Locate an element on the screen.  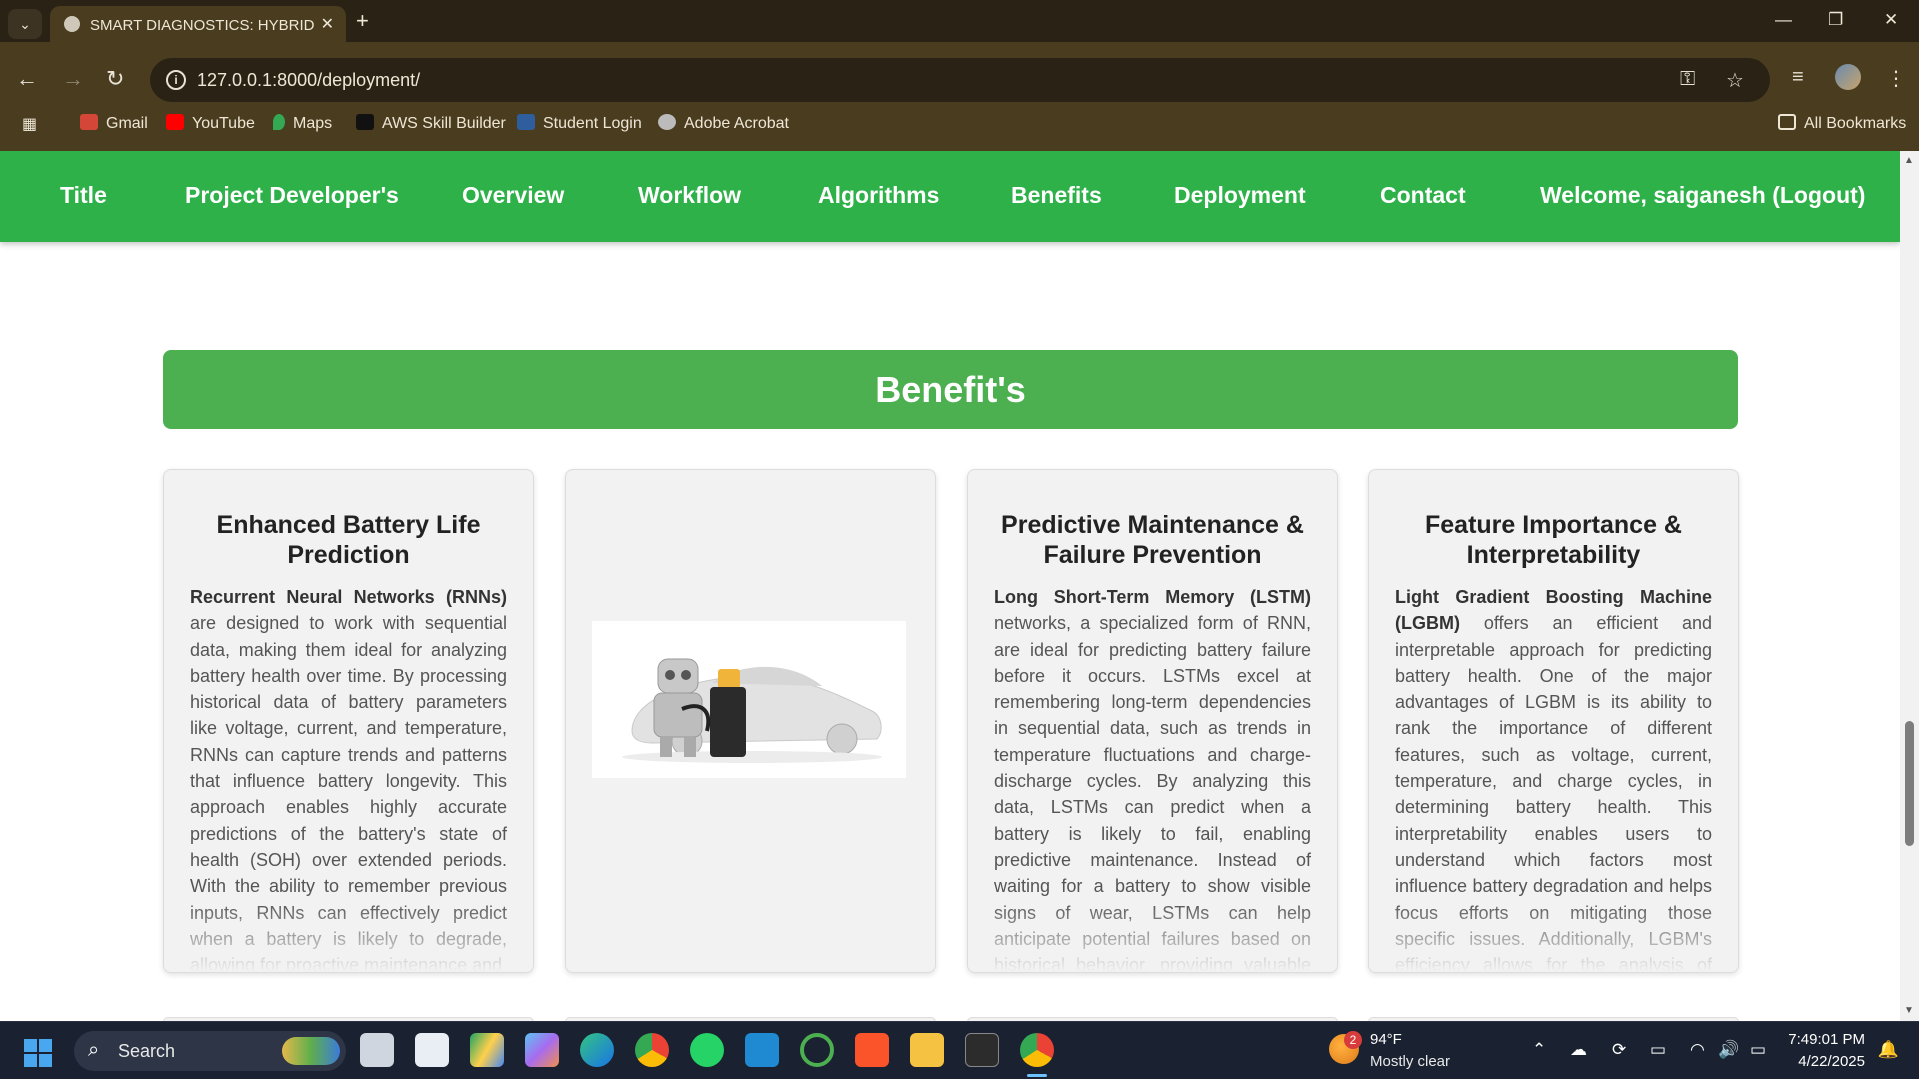
benefits-heading: Benefit's is located at coordinates (950, 389).